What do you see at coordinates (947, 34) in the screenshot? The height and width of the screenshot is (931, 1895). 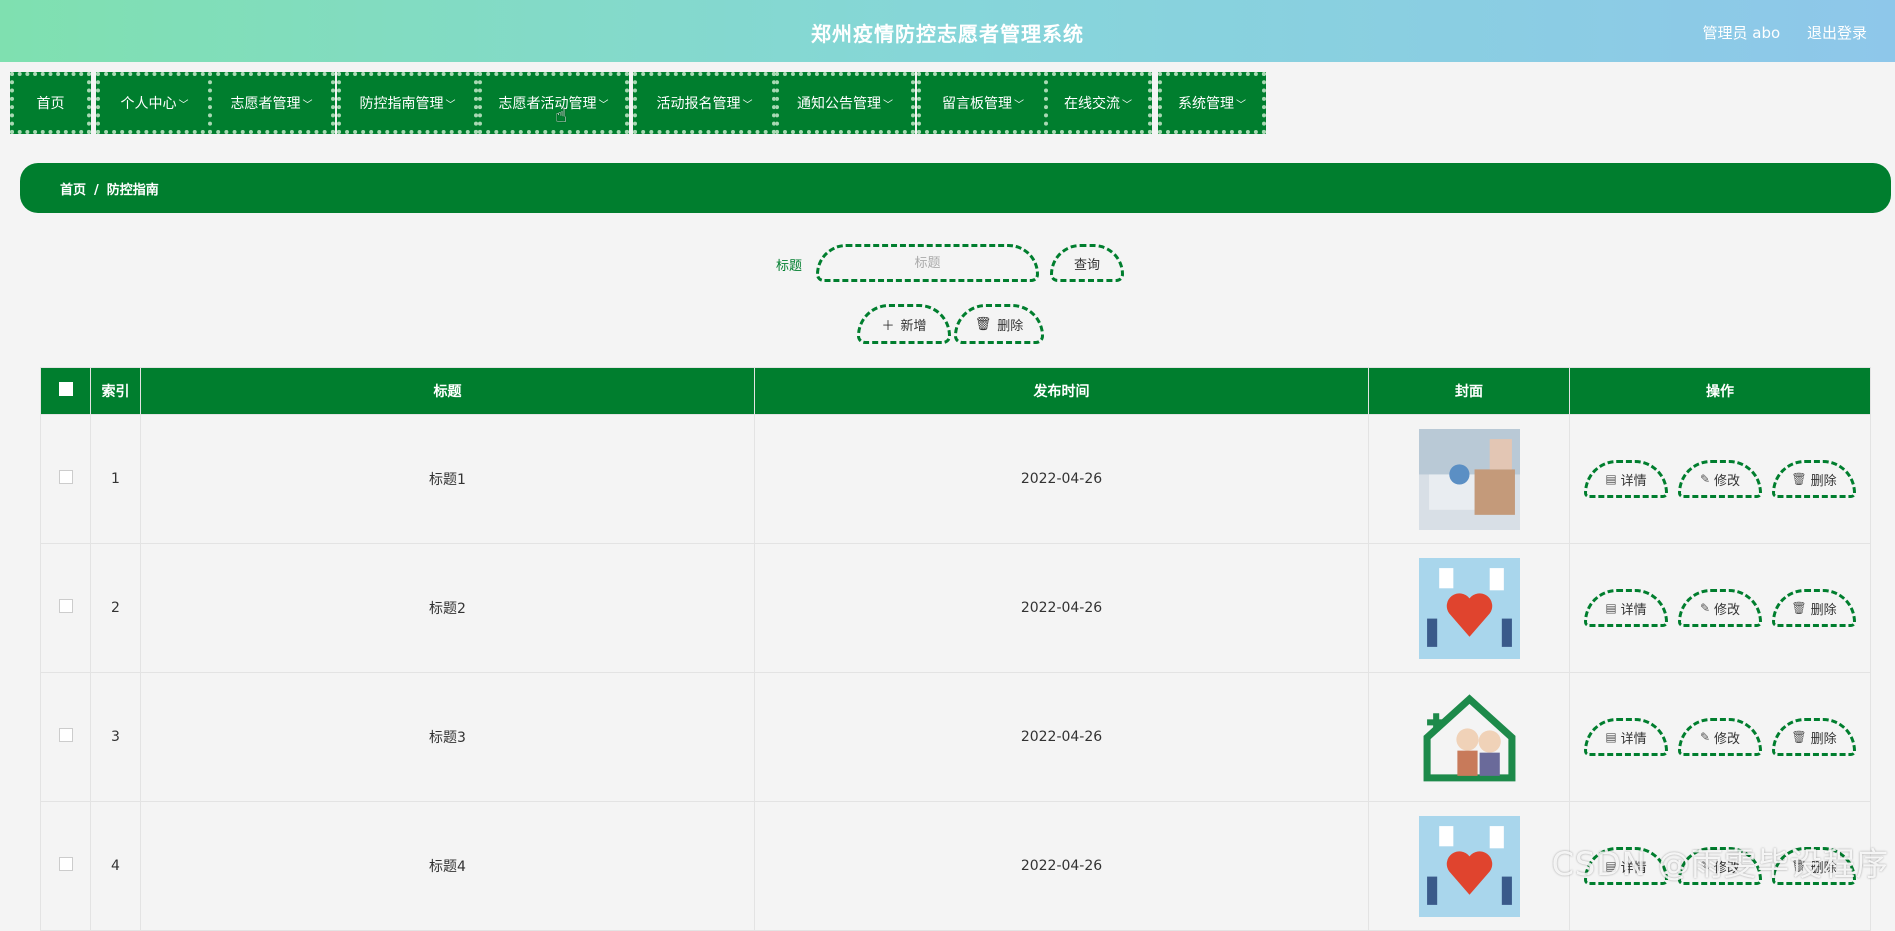 I see `app-title: 郑州疫情防控志愿者管理系统` at bounding box center [947, 34].